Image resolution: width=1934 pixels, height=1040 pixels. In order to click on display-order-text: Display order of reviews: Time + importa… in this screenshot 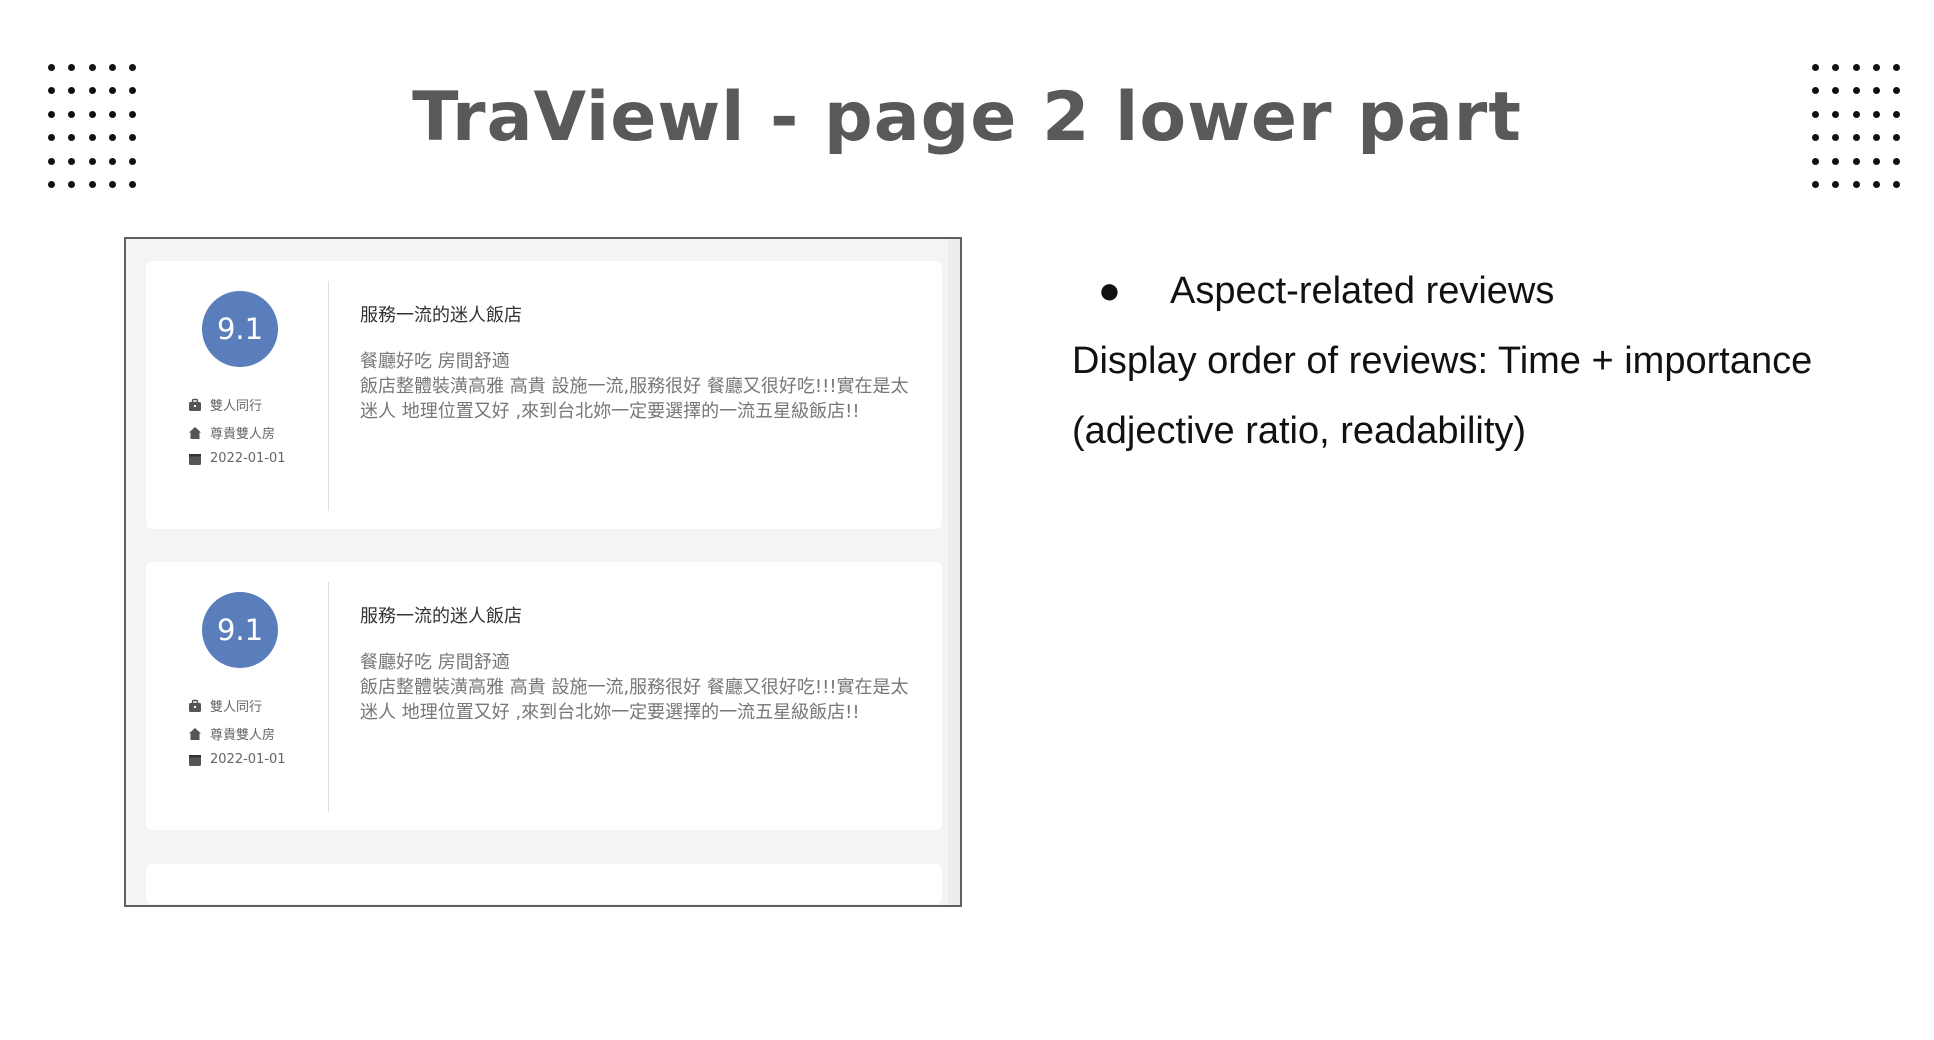, I will do `click(1442, 361)`.